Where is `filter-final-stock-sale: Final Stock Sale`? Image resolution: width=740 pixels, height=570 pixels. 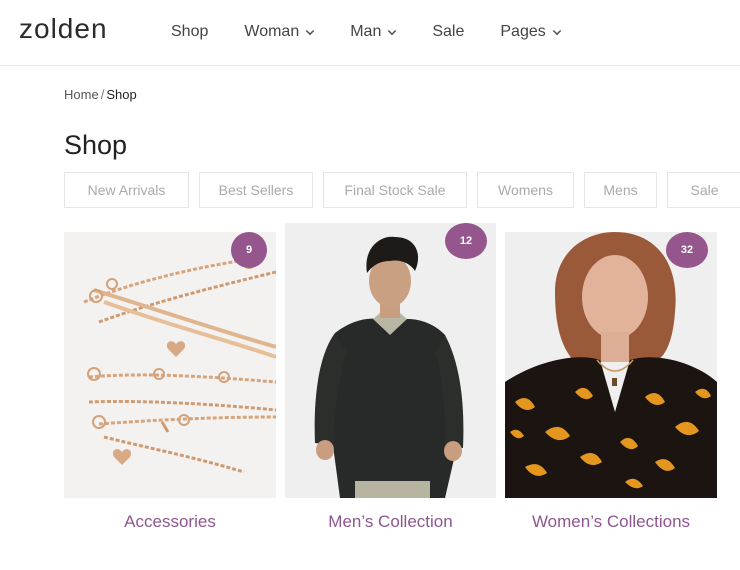
filter-final-stock-sale: Final Stock Sale is located at coordinates (395, 190).